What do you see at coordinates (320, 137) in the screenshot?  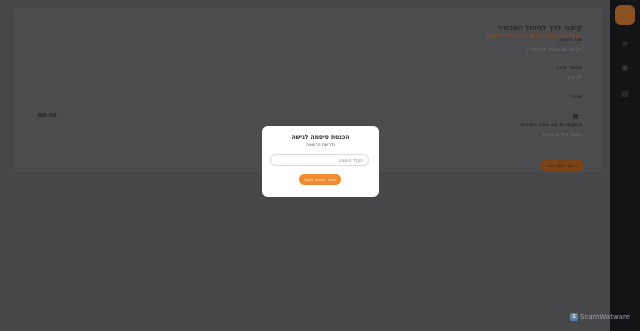 I see `modal-title: הכנסת סיסמה לגישה` at bounding box center [320, 137].